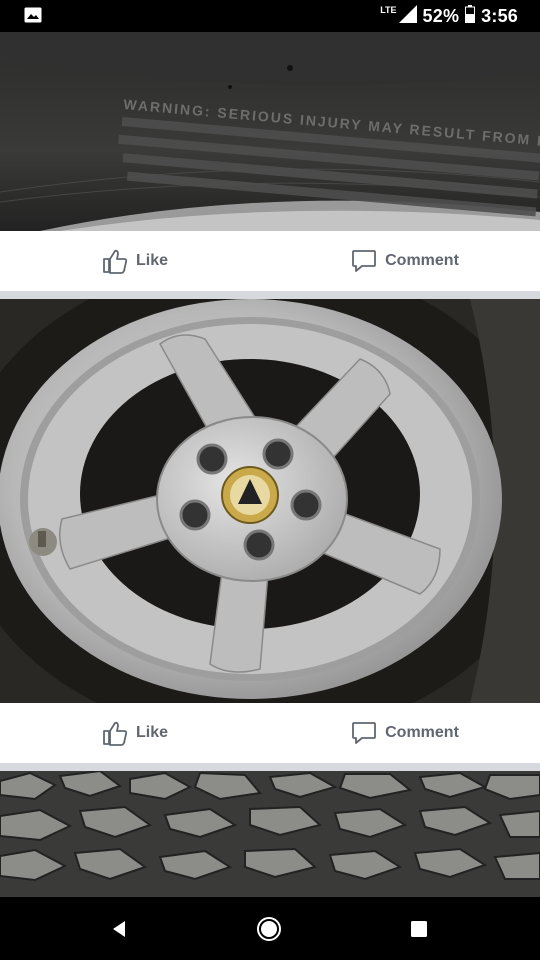  I want to click on home-icon, so click(269, 928).